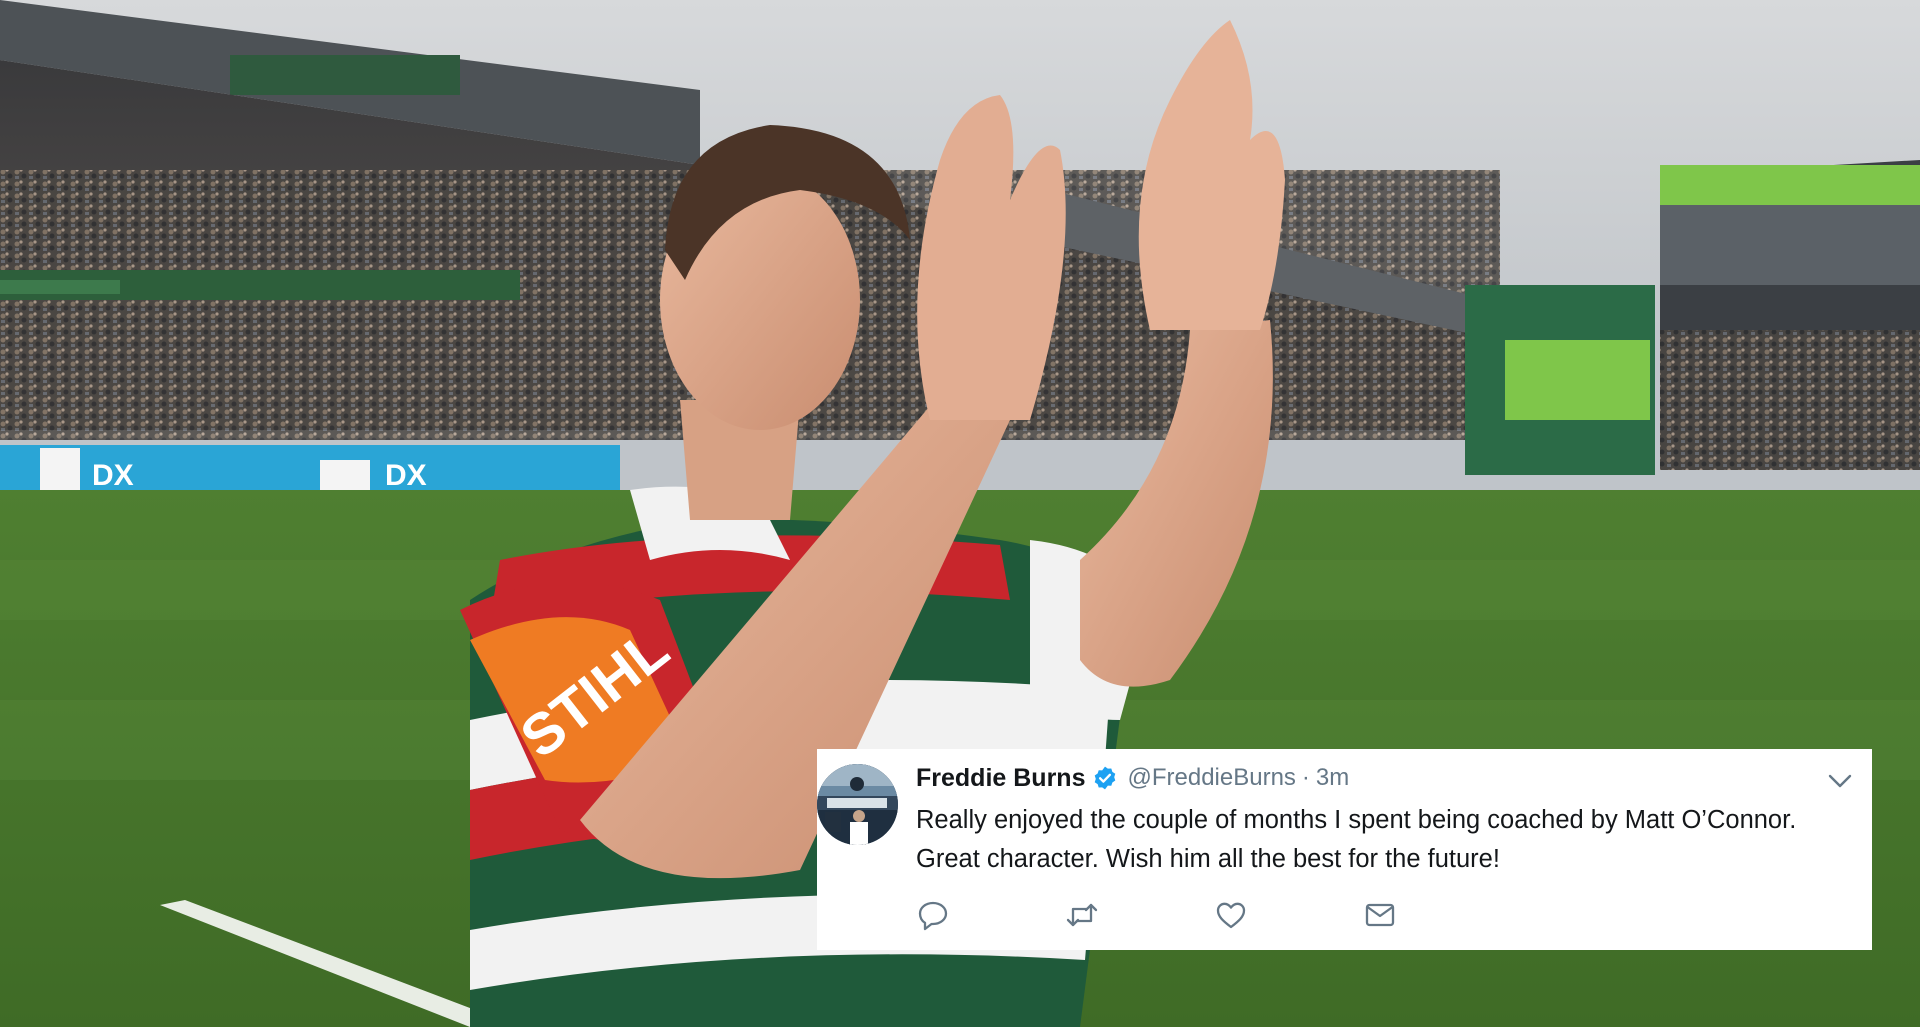  Describe the element at coordinates (1211, 778) in the screenshot. I see `user-handle: @FreddieBurns` at that location.